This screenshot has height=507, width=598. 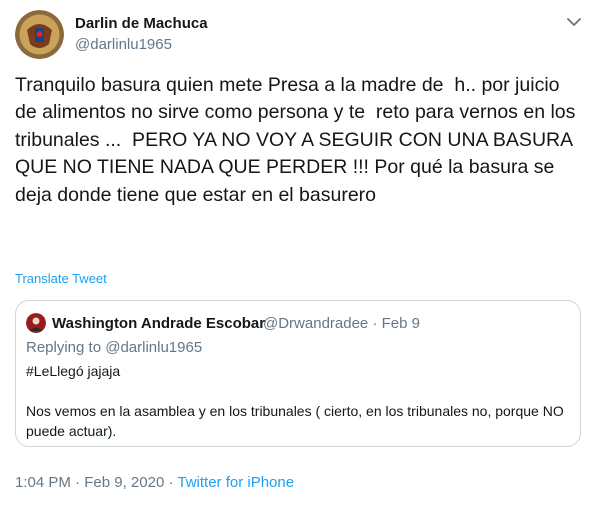 I want to click on quoted-meta: @Drwandradee · Feb 9, so click(x=341, y=323).